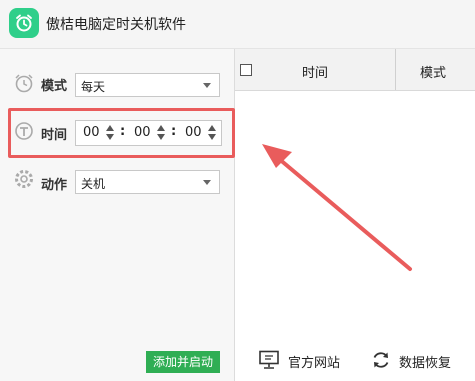 The height and width of the screenshot is (381, 475). What do you see at coordinates (337, 207) in the screenshot?
I see `annotation-arrow` at bounding box center [337, 207].